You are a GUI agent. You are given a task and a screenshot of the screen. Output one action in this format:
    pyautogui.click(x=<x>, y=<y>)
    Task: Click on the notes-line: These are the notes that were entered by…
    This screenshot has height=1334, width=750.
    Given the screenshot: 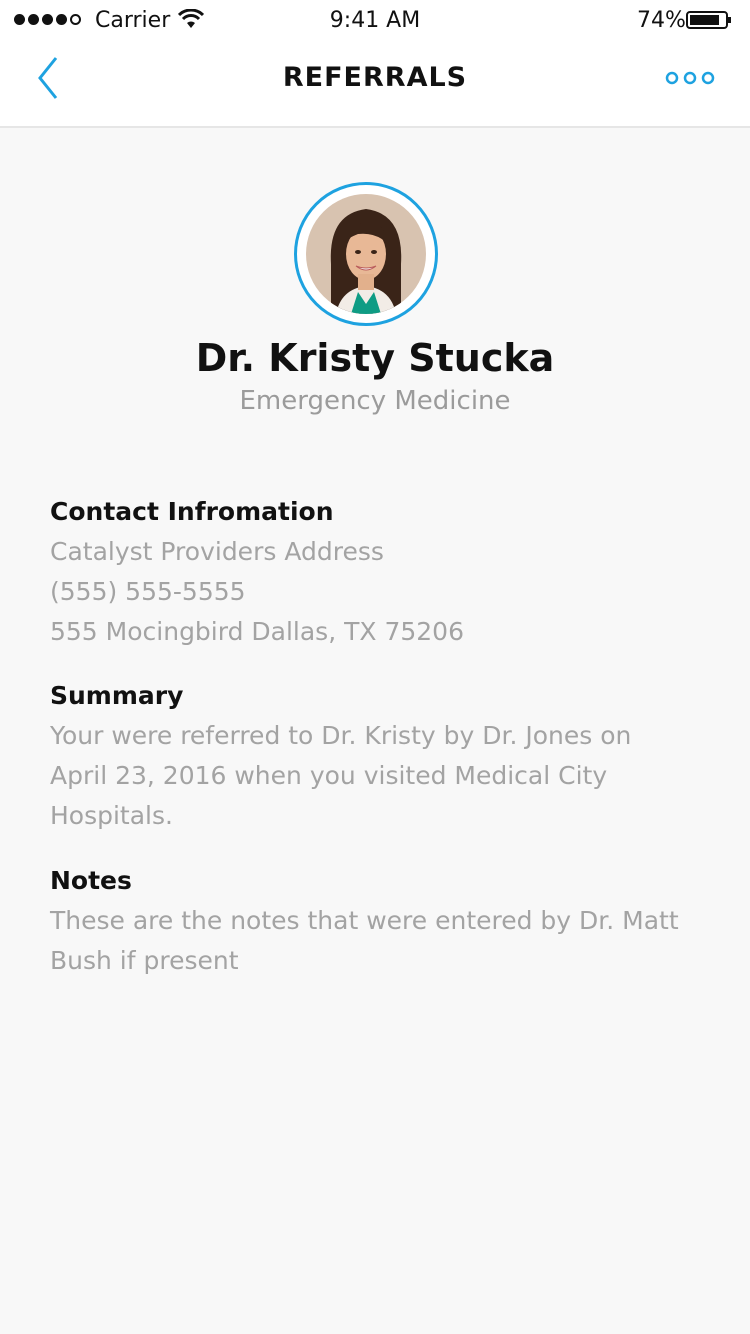 What is the action you would take?
    pyautogui.click(x=364, y=920)
    